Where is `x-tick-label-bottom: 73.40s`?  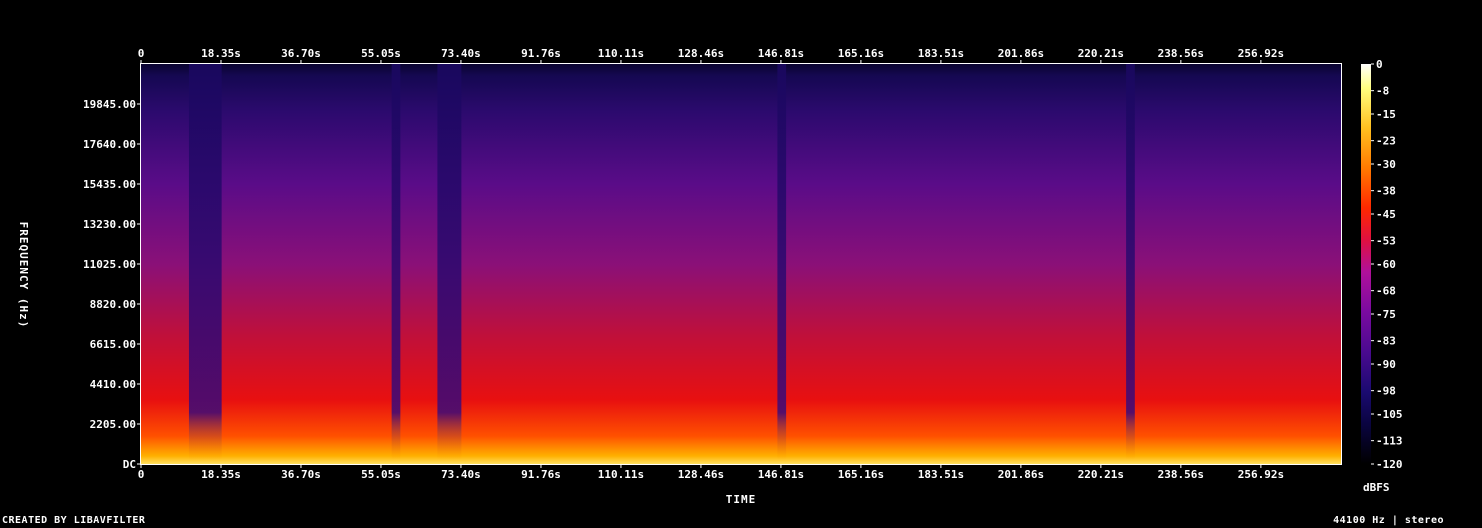
x-tick-label-bottom: 73.40s is located at coordinates (461, 474).